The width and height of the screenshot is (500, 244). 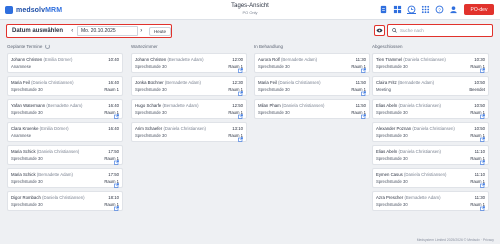 I want to click on environment-badge: PO-dev, so click(x=479, y=9).